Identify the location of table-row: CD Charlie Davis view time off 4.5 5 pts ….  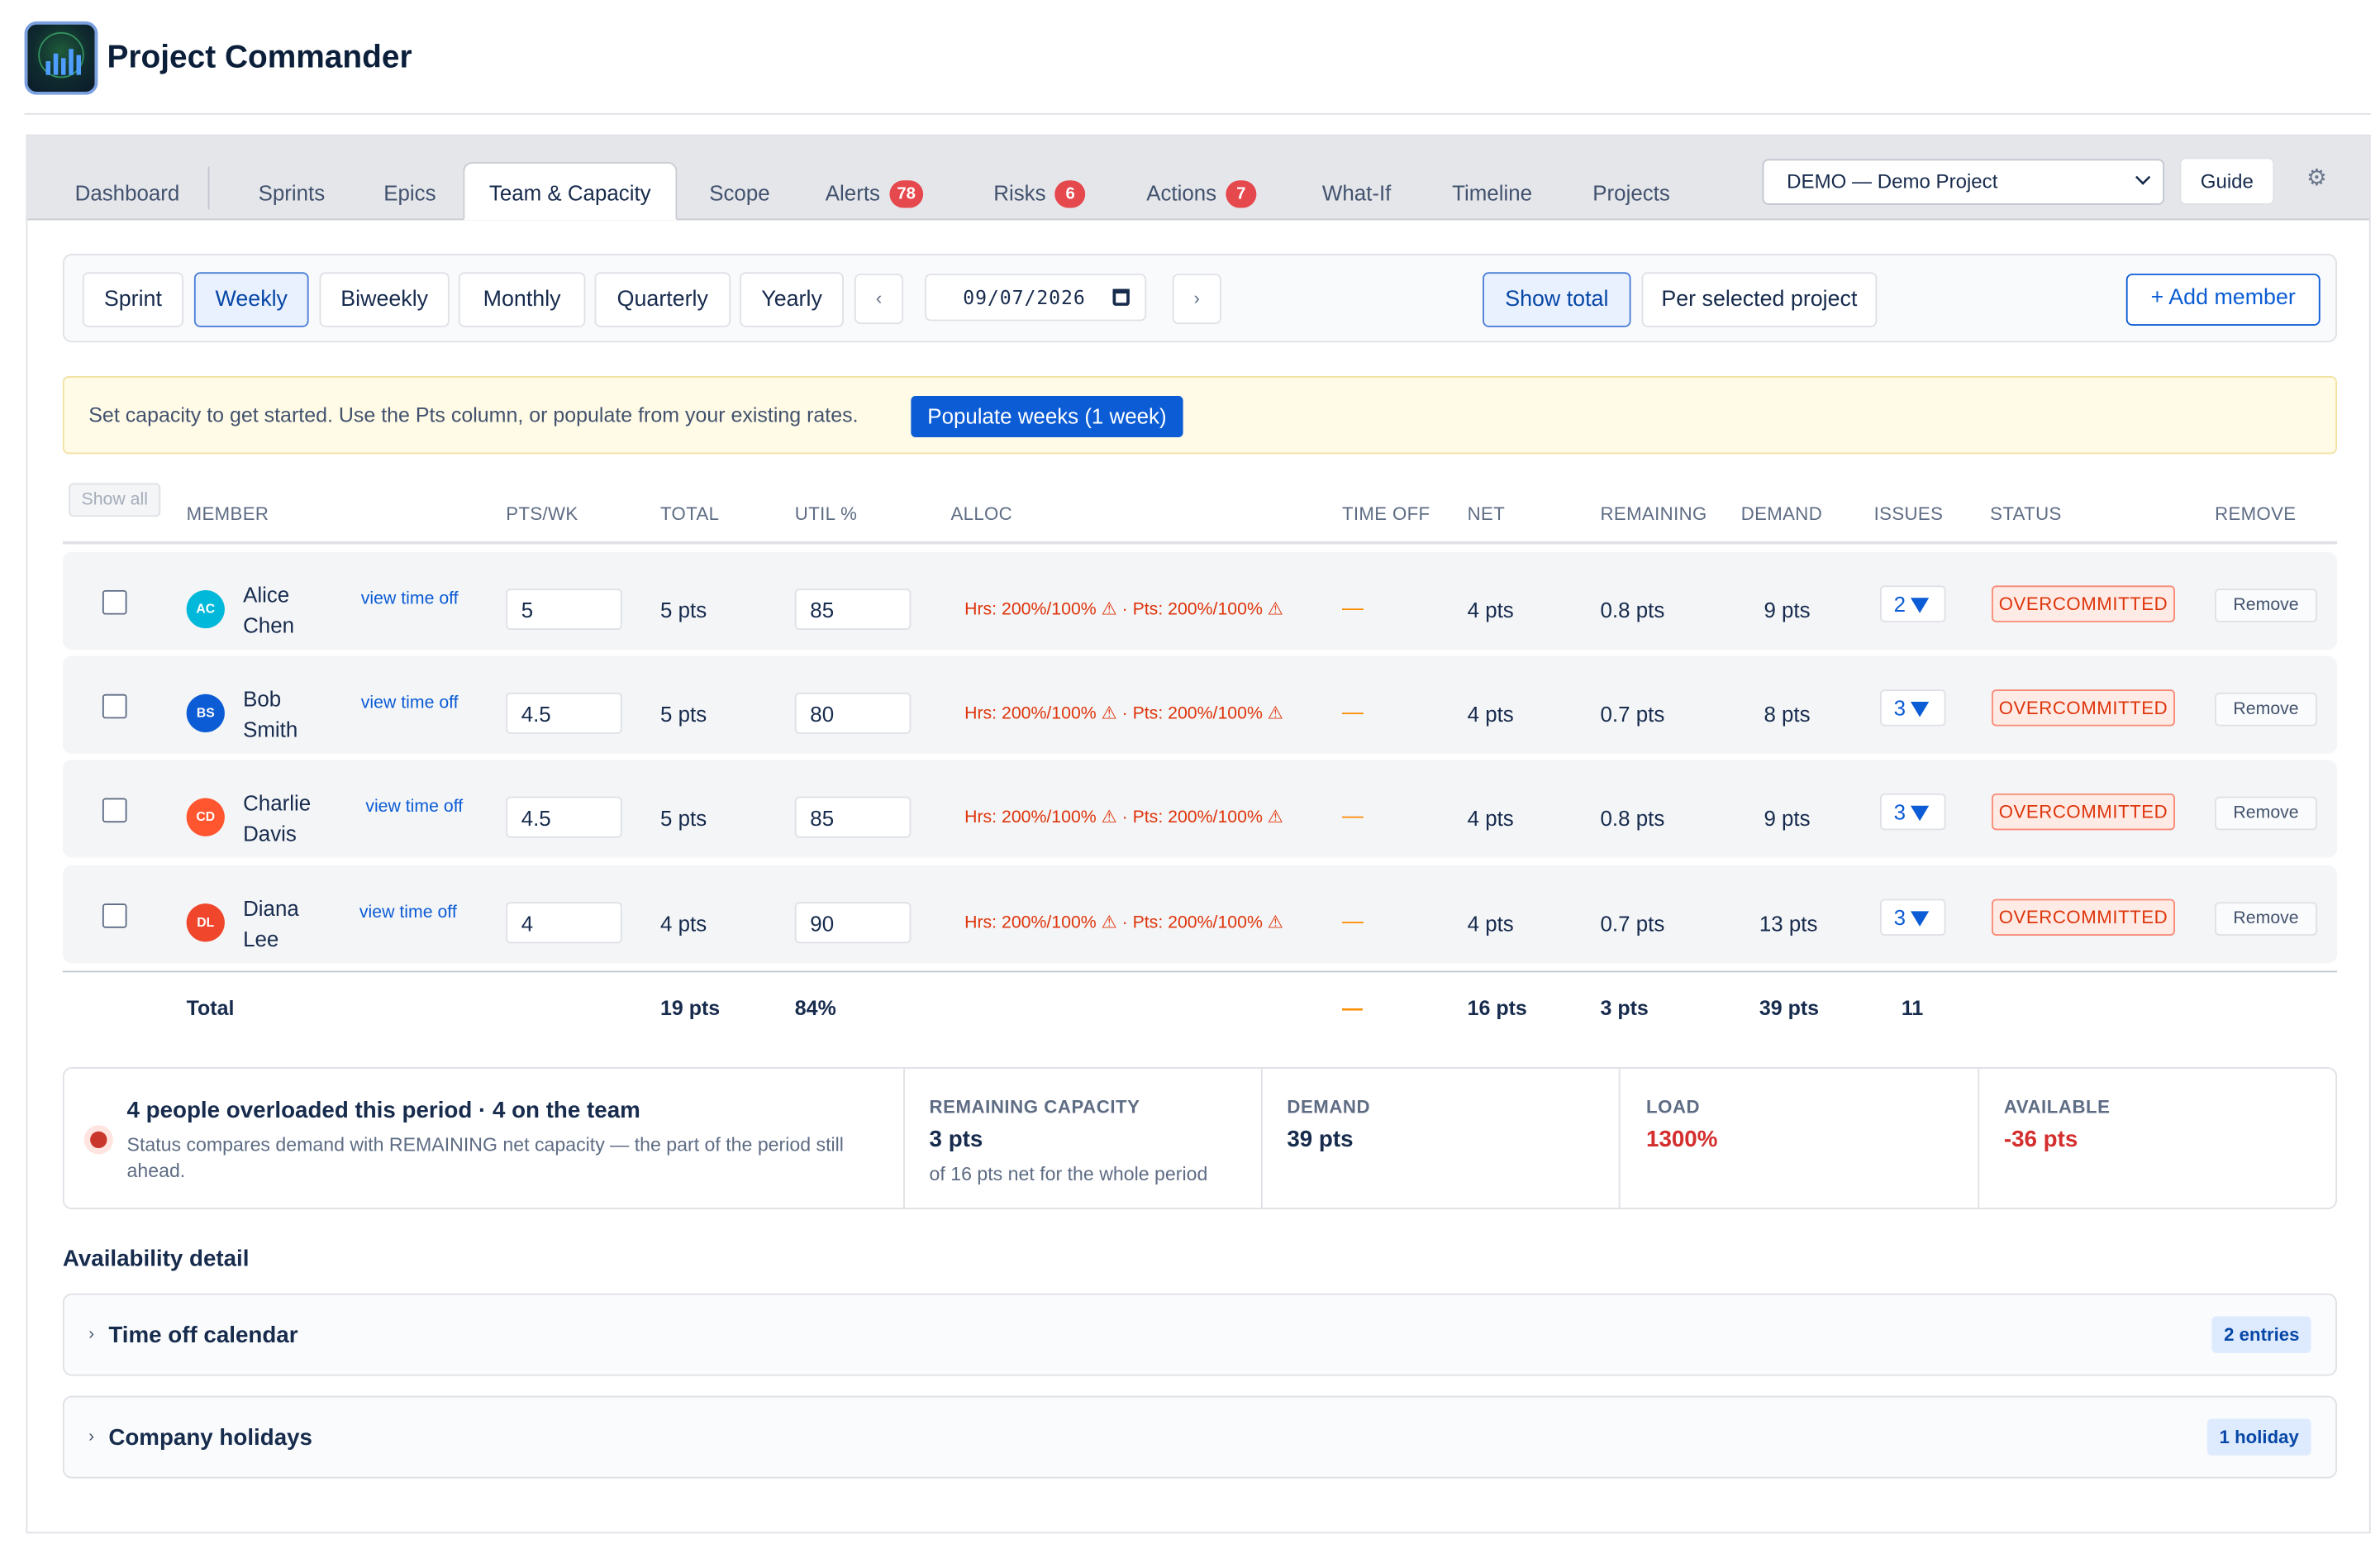
(1200, 809).